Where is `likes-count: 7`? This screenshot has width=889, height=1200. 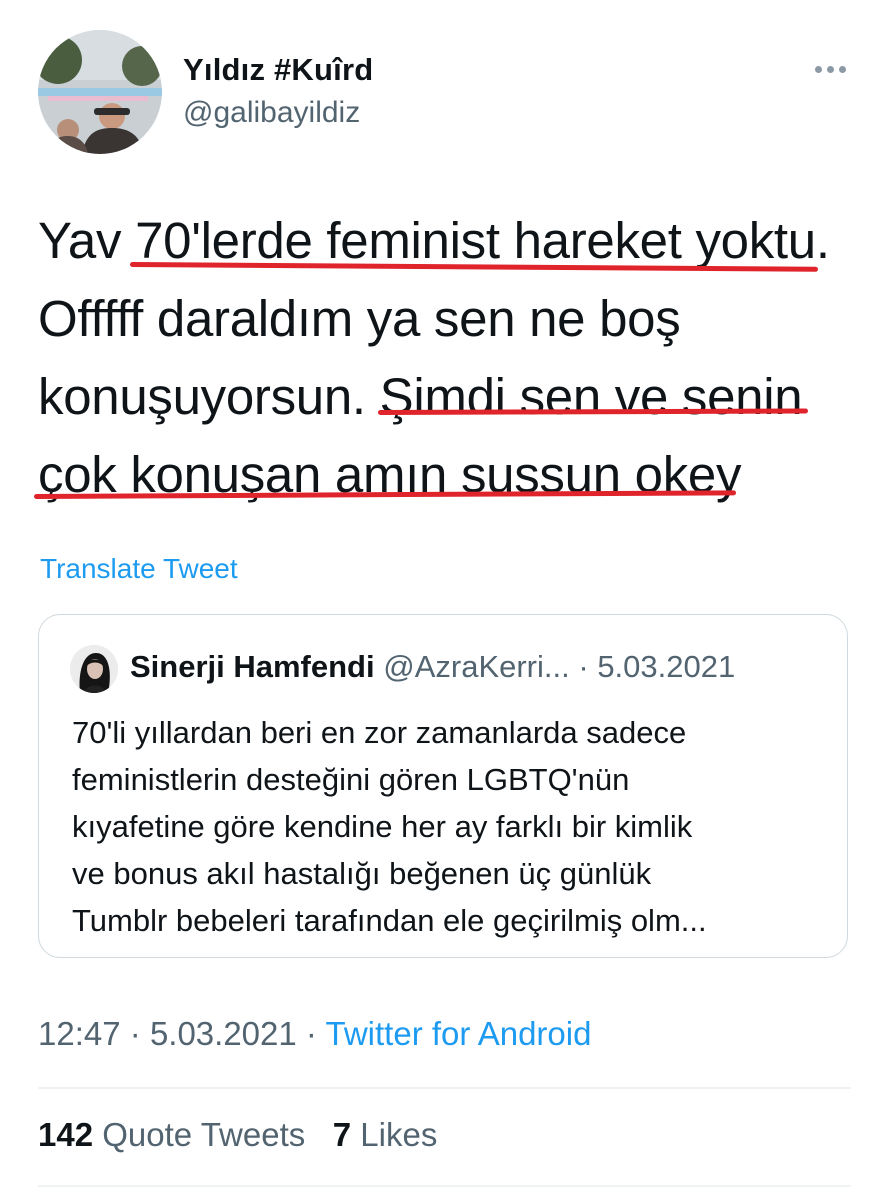 likes-count: 7 is located at coordinates (342, 1134).